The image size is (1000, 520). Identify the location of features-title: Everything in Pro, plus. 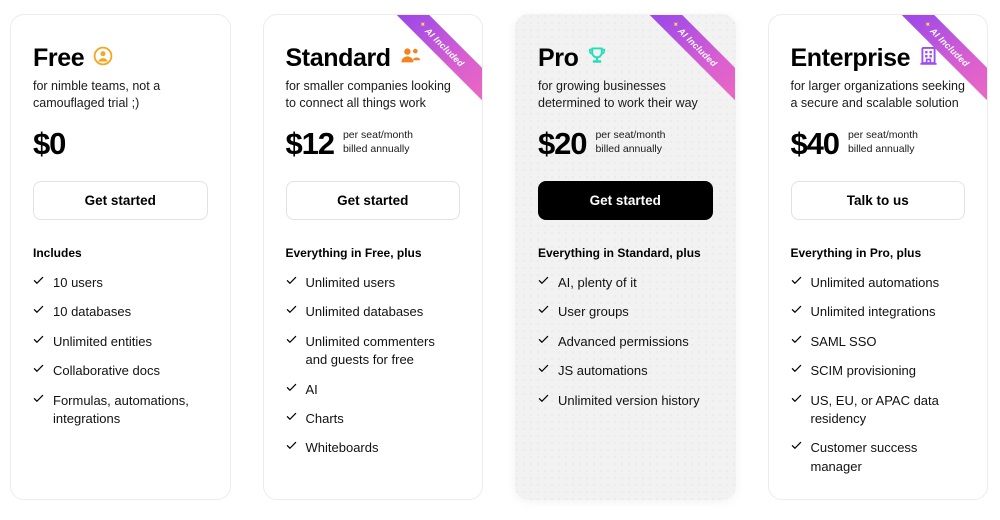
(856, 252).